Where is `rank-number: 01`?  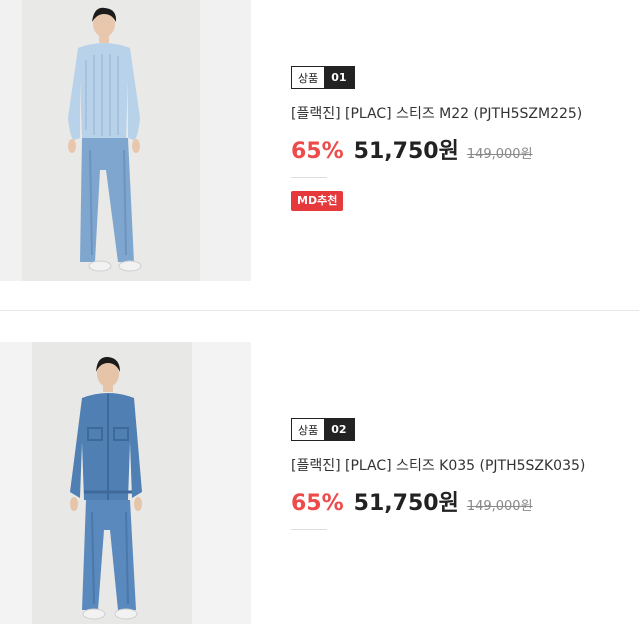 rank-number: 01 is located at coordinates (339, 77).